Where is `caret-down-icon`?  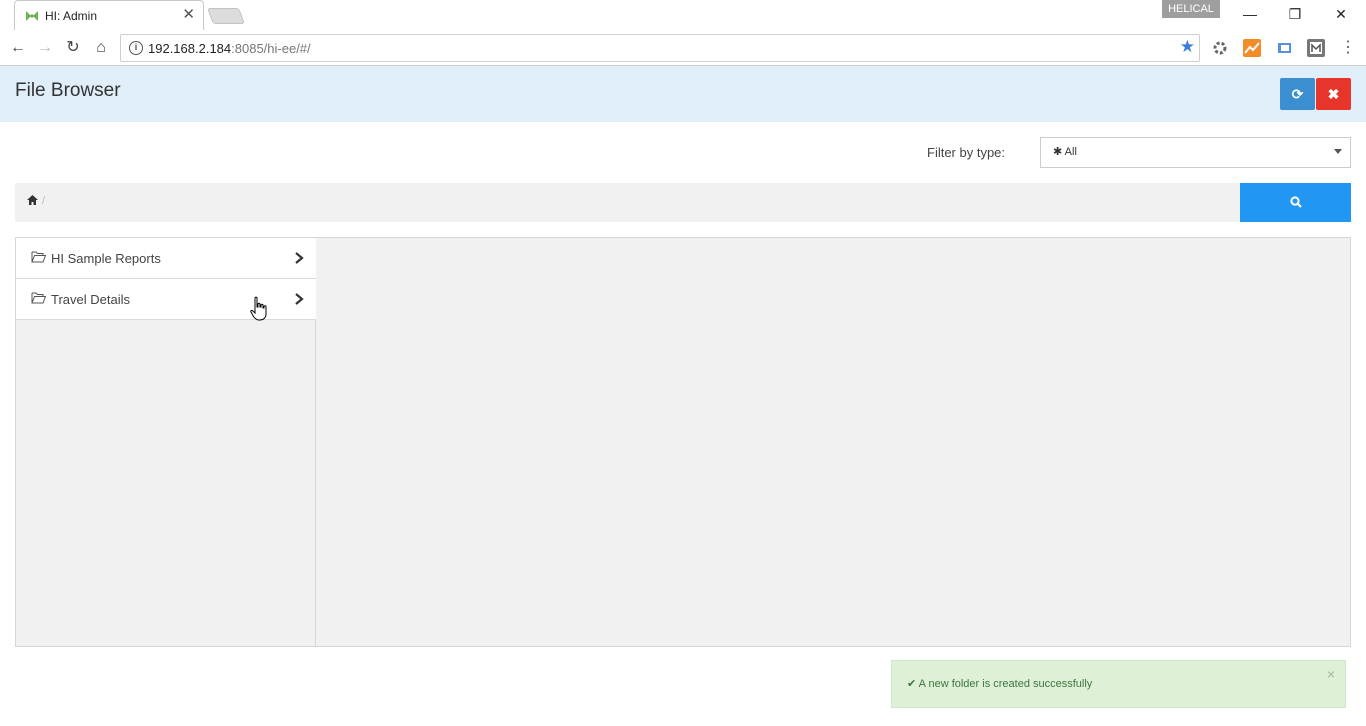 caret-down-icon is located at coordinates (1338, 151).